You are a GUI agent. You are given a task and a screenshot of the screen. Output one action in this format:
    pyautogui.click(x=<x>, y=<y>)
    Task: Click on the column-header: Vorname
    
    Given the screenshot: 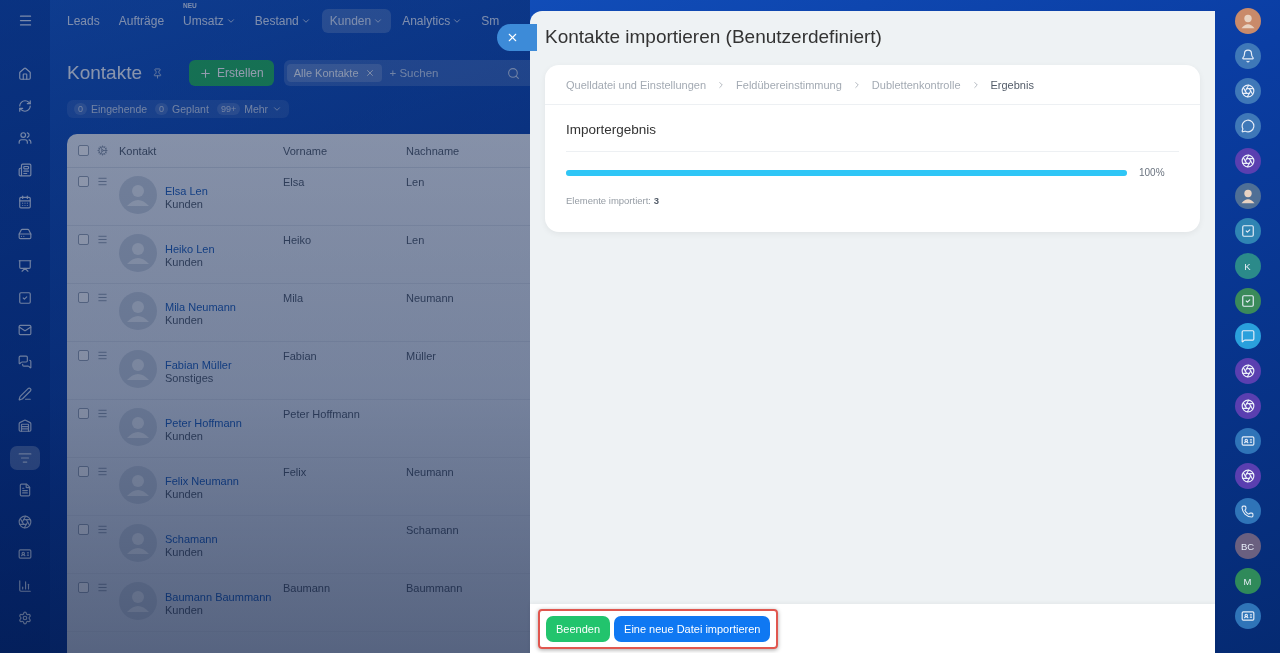 What is the action you would take?
    pyautogui.click(x=344, y=150)
    